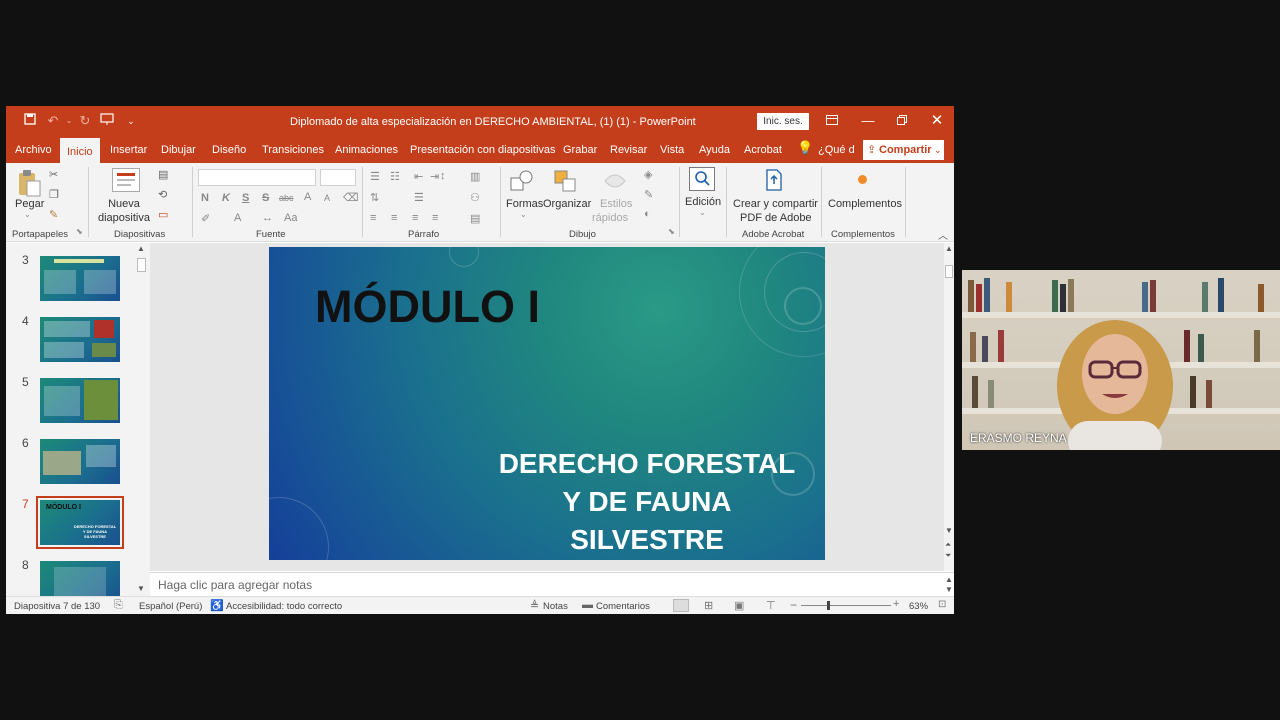 Image resolution: width=1280 pixels, height=720 pixels. I want to click on customize-qat-icon: ⌄, so click(131, 121).